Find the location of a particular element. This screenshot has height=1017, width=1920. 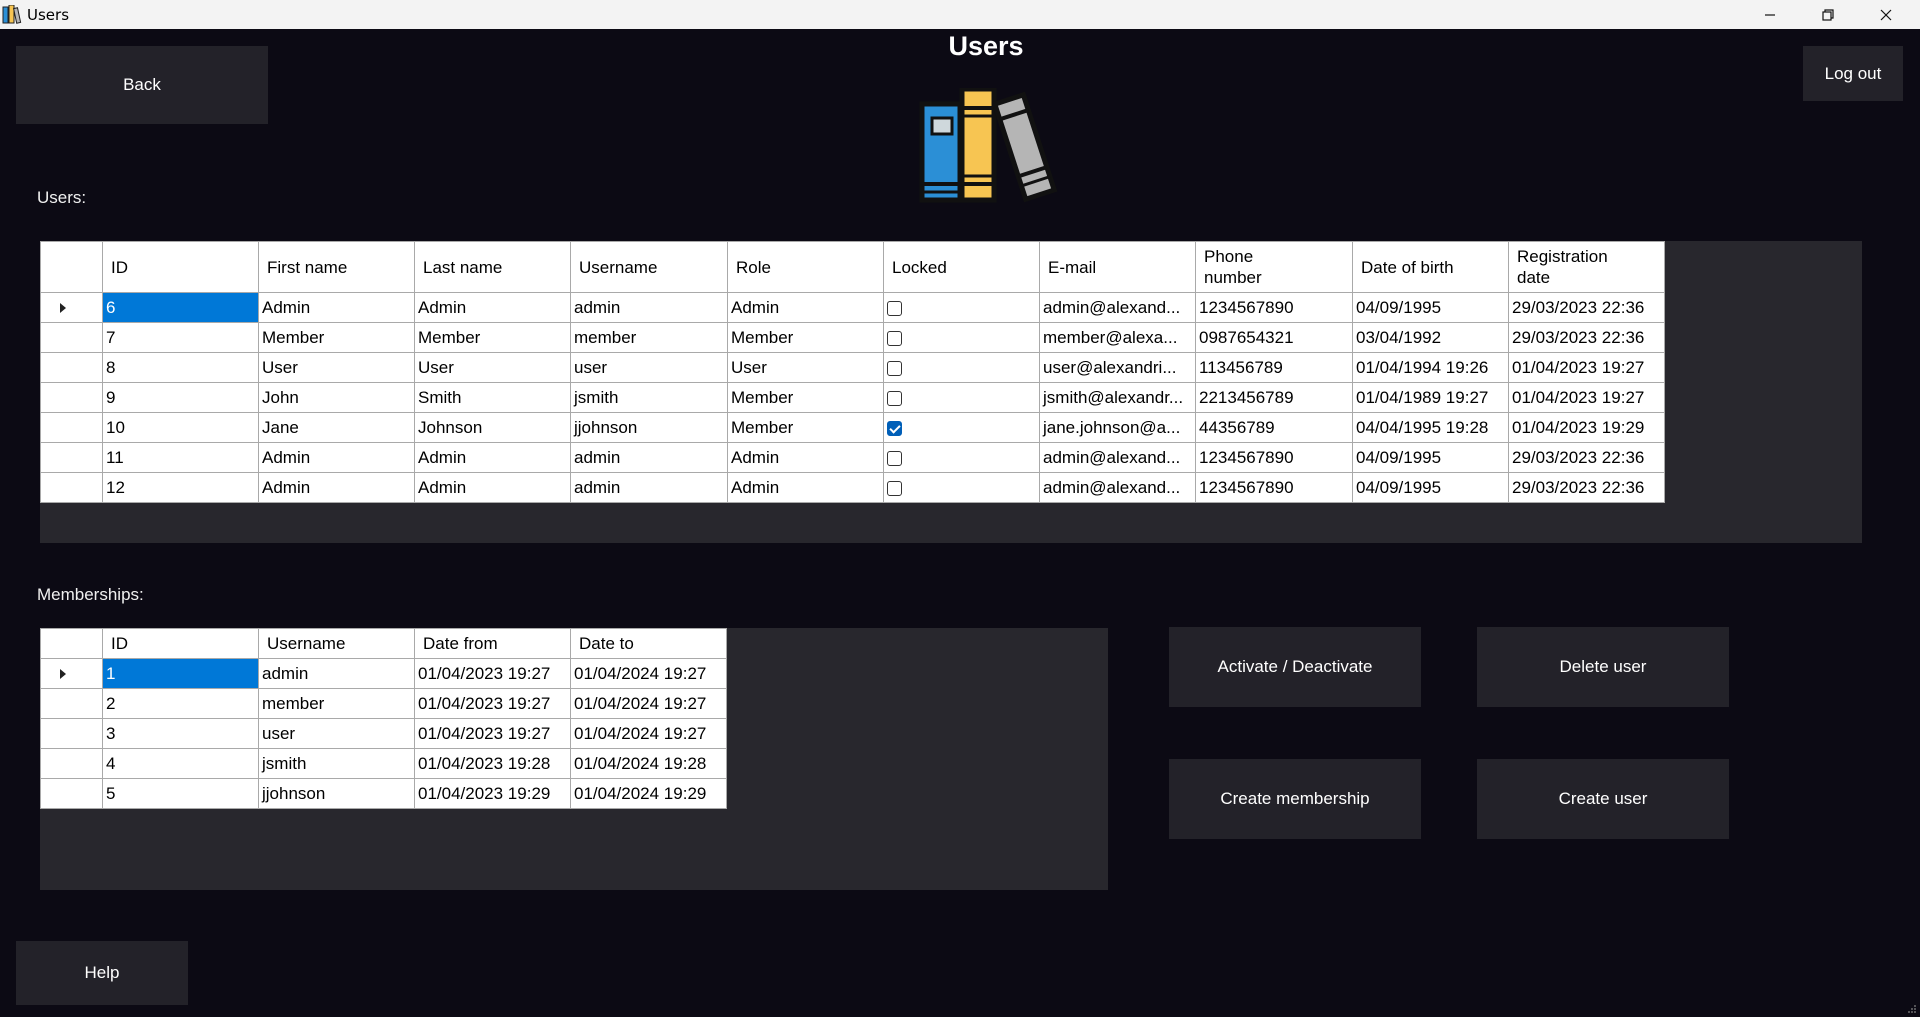

cell-id: 5 is located at coordinates (180, 793).